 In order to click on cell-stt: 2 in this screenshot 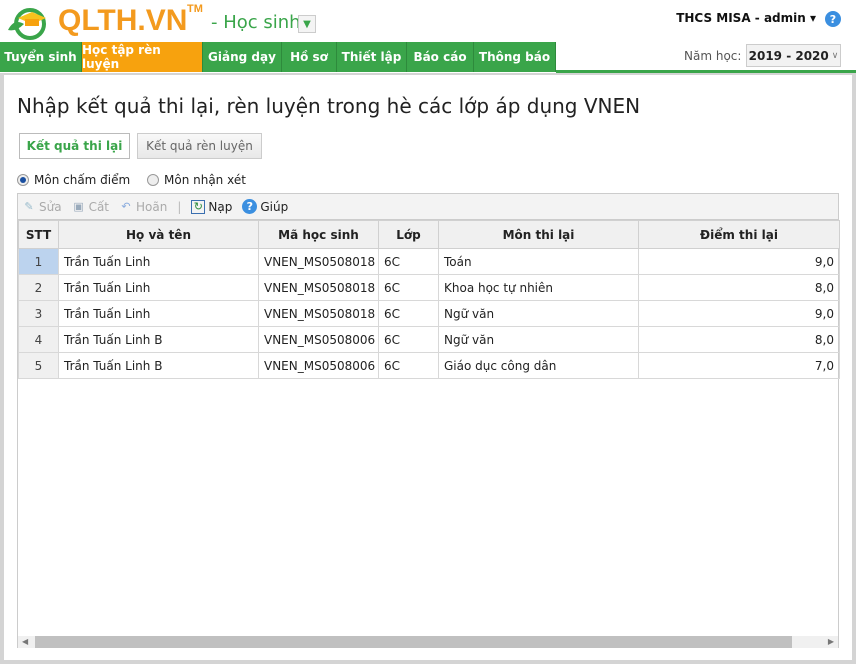, I will do `click(38, 287)`.